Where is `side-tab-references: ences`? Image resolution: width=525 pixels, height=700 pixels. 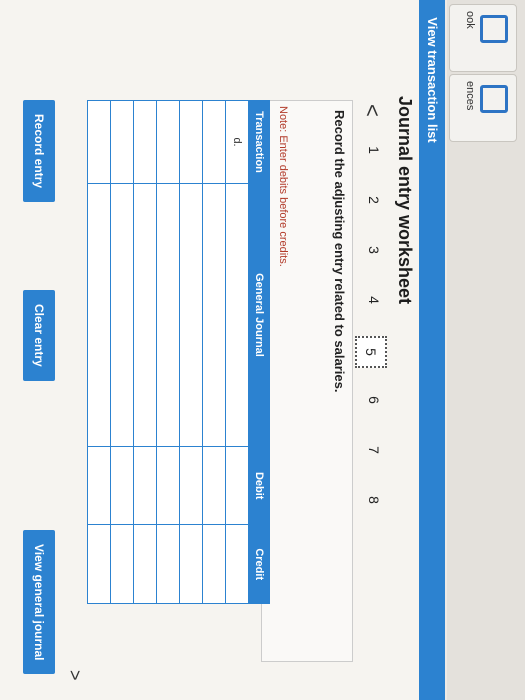 side-tab-references: ences is located at coordinates (483, 108).